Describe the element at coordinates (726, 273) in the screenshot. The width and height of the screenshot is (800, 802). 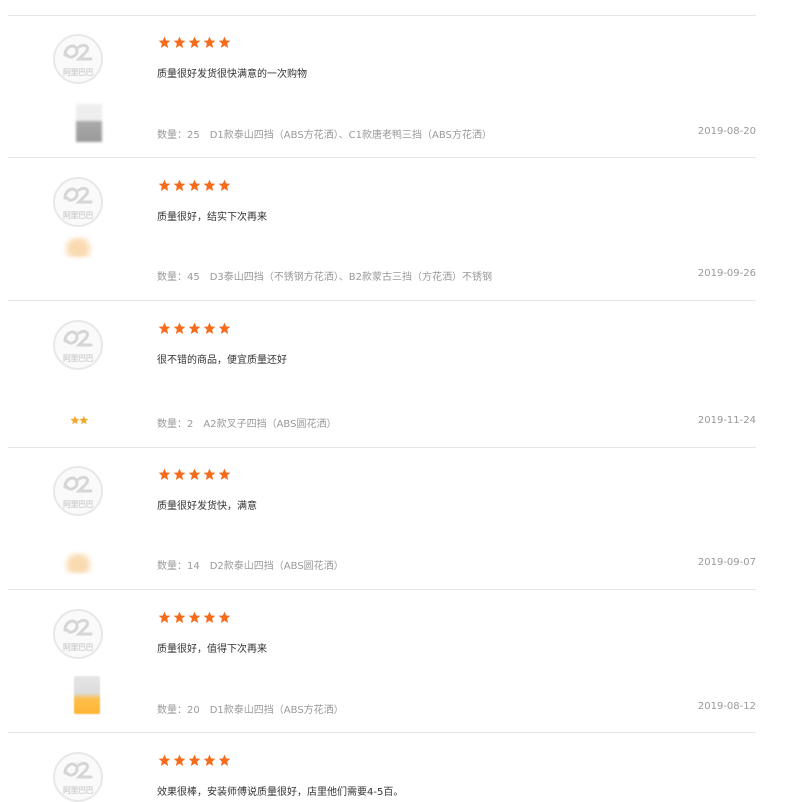
I see `review-date: 2019-09-26` at that location.